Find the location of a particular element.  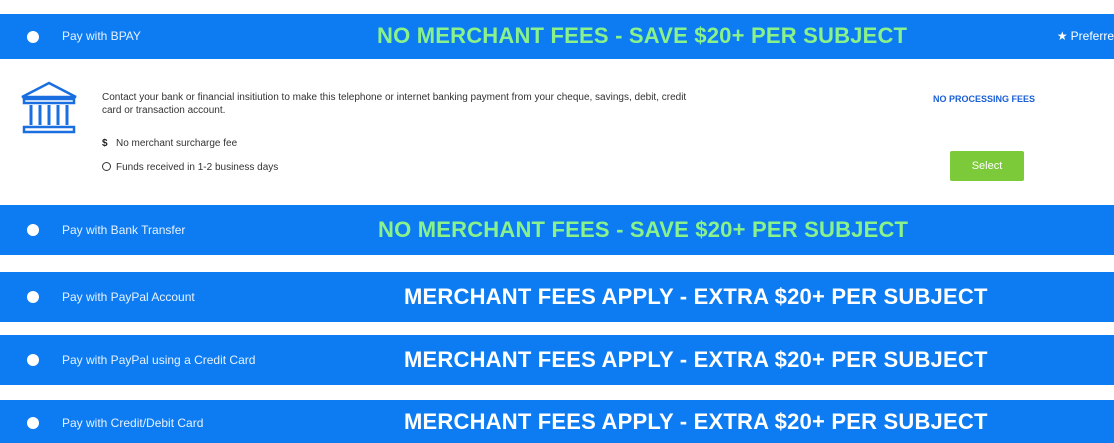

select-button: Select is located at coordinates (987, 166).